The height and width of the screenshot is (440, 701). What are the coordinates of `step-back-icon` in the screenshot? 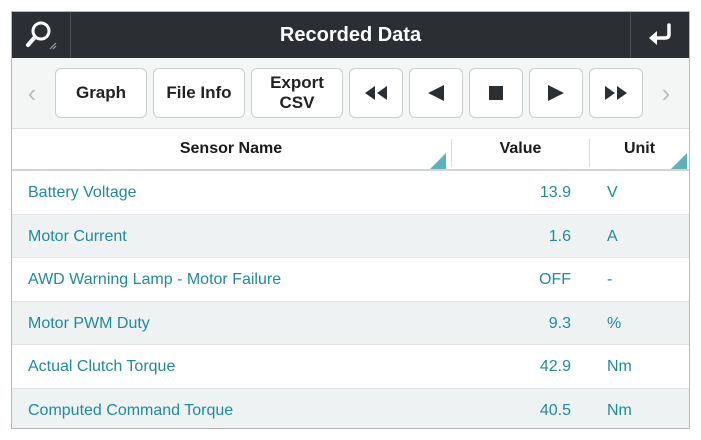 It's located at (436, 93).